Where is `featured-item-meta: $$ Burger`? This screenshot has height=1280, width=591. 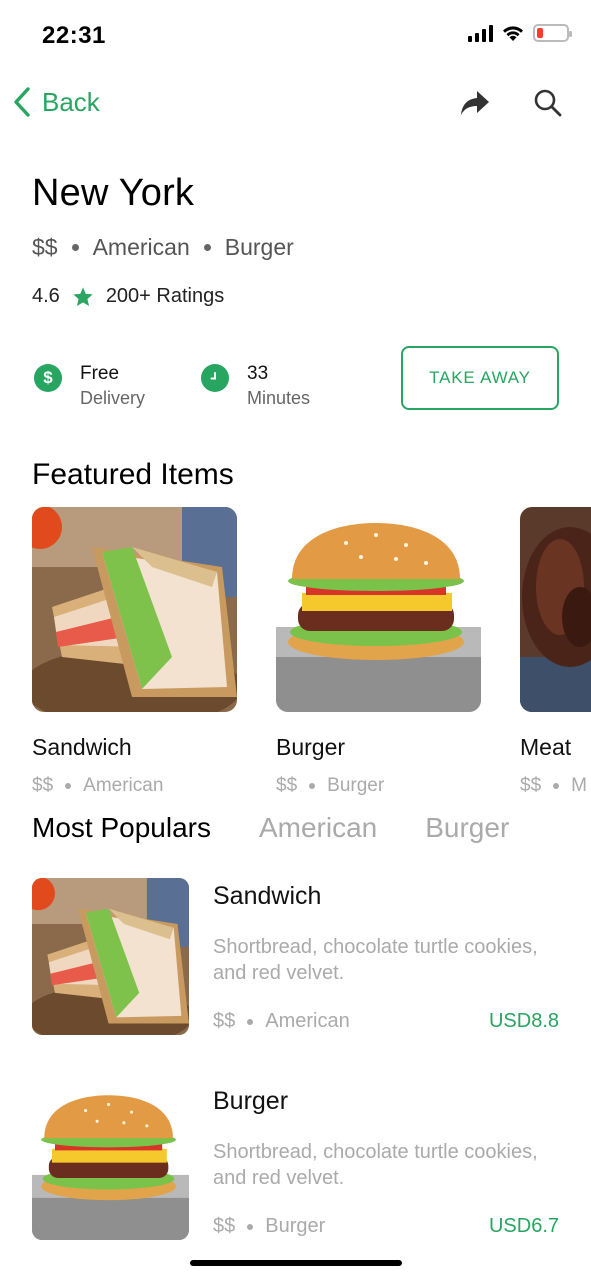
featured-item-meta: $$ Burger is located at coordinates (378, 786).